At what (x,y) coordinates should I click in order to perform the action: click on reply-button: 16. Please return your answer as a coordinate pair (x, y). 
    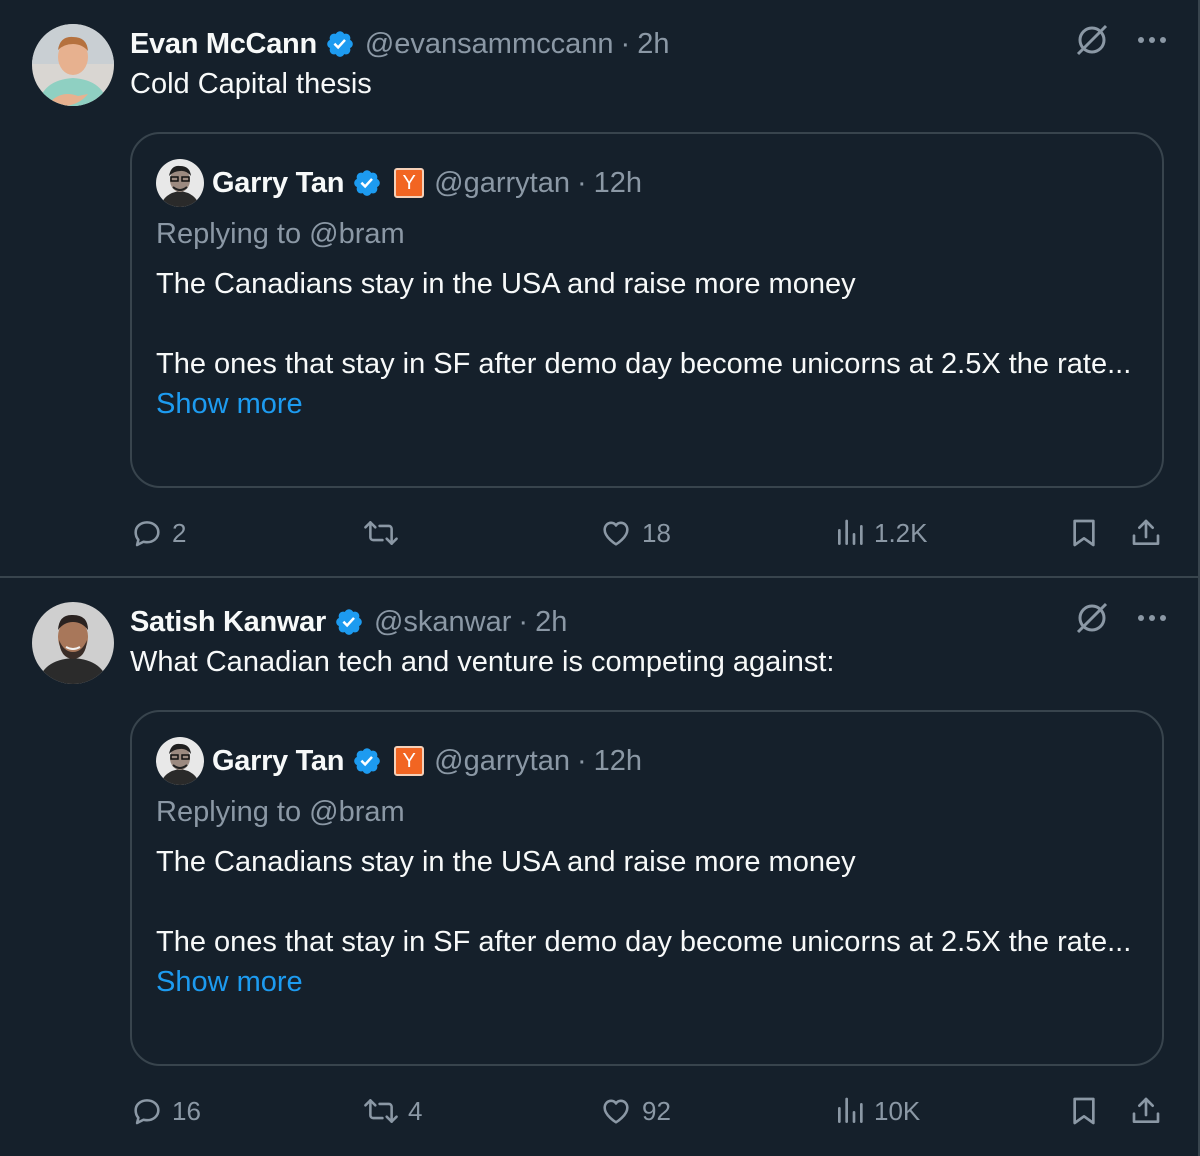
    Looking at the image, I should click on (165, 1111).